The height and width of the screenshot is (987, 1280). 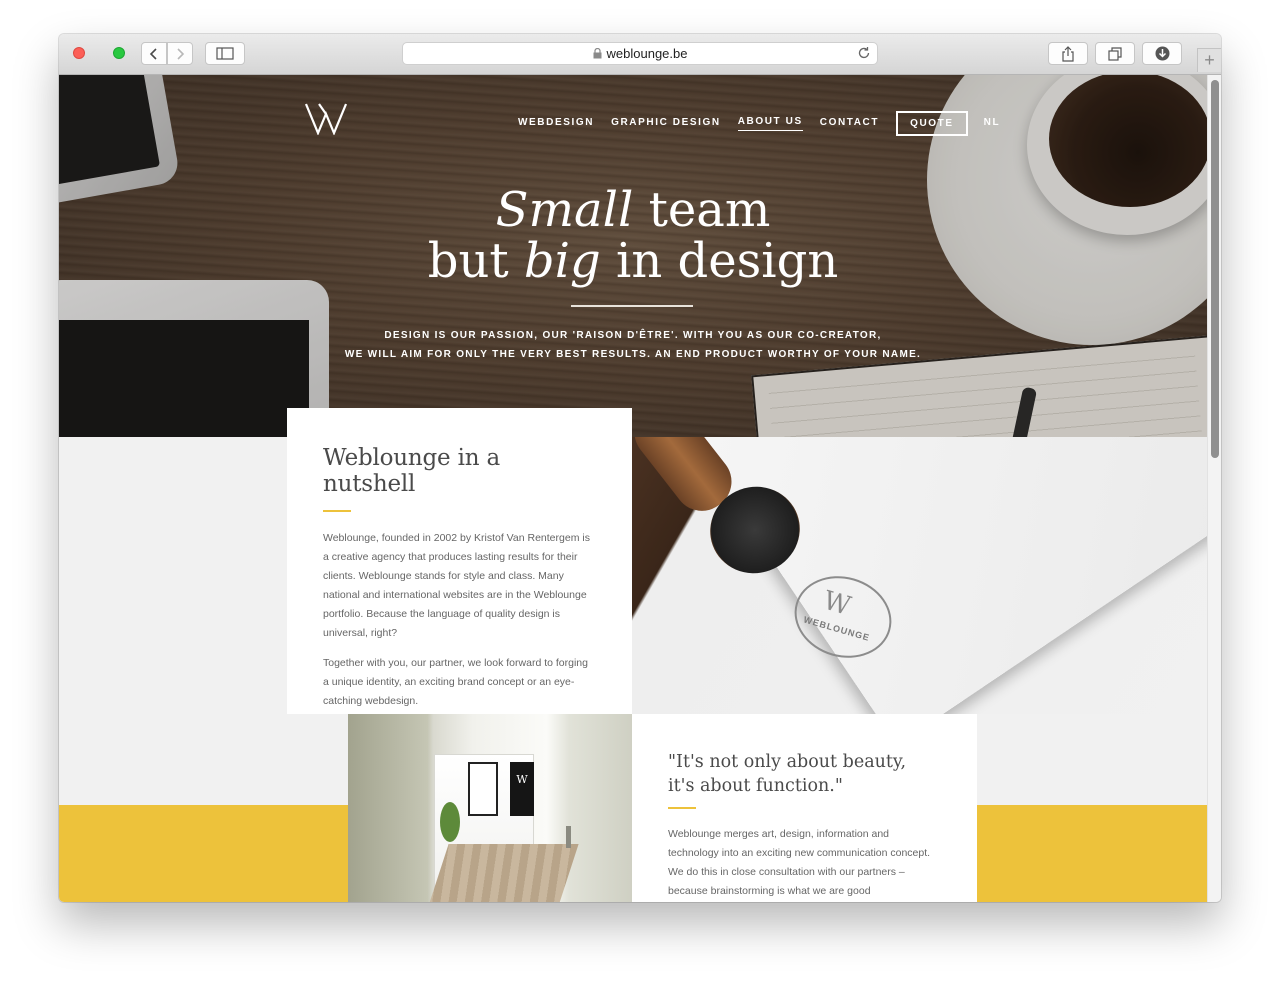 What do you see at coordinates (666, 124) in the screenshot?
I see `nav-graphic-design: GRAPHIC DESIGN` at bounding box center [666, 124].